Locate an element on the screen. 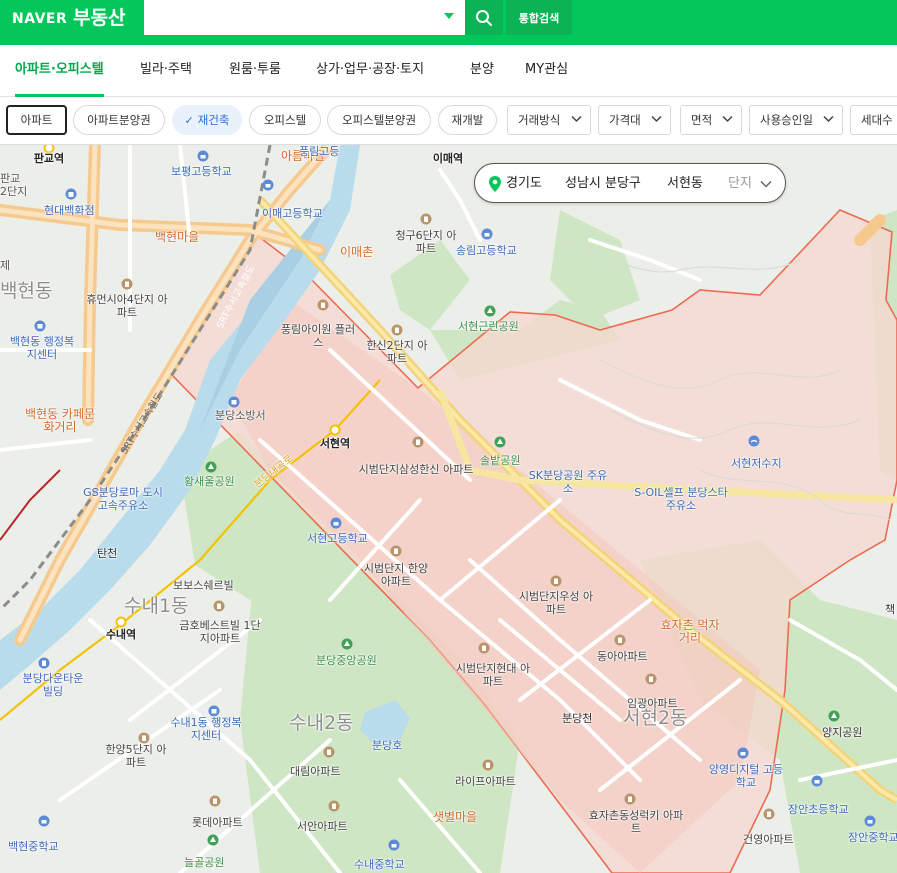 The height and width of the screenshot is (873, 897). breadcrumb-province: 경기도 is located at coordinates (524, 183).